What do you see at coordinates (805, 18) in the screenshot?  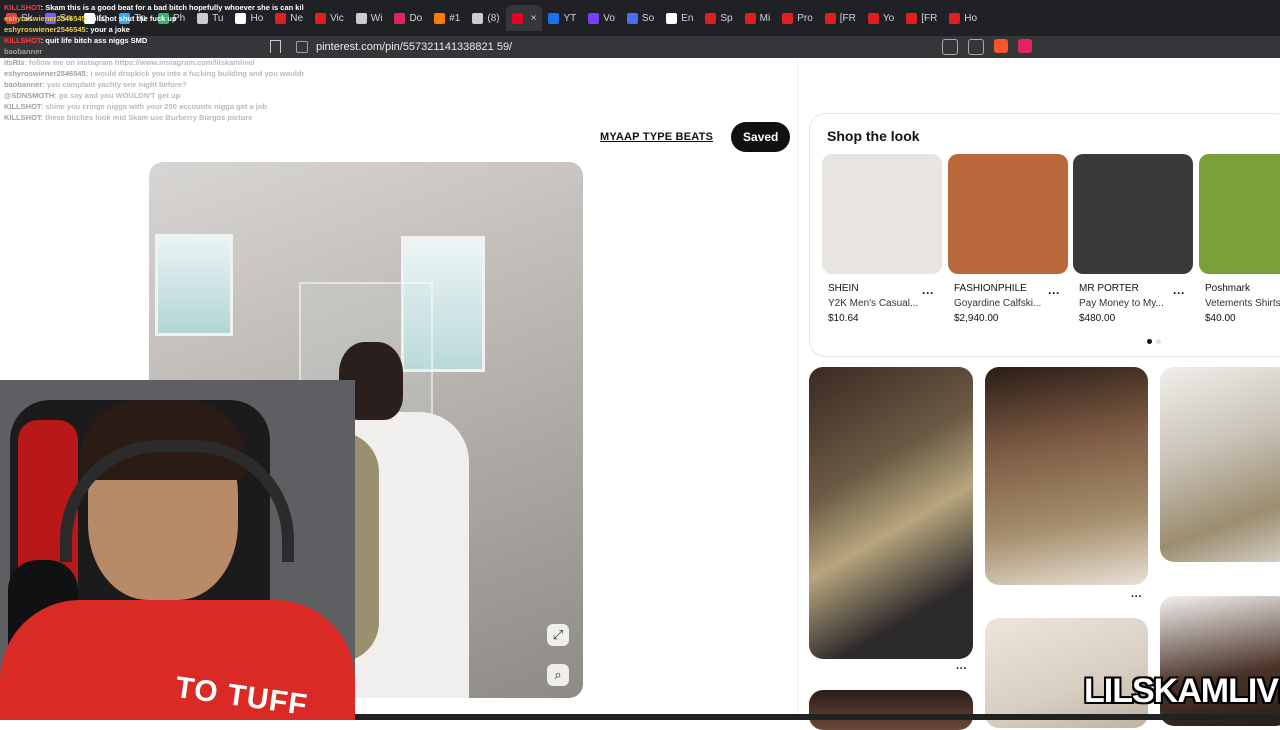 I see `tab-label: Pro` at bounding box center [805, 18].